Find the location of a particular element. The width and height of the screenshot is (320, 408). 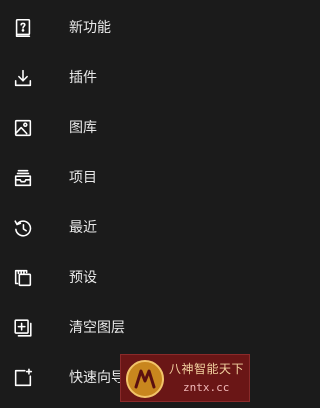

menu-item-projects: 项目 is located at coordinates (131, 178).